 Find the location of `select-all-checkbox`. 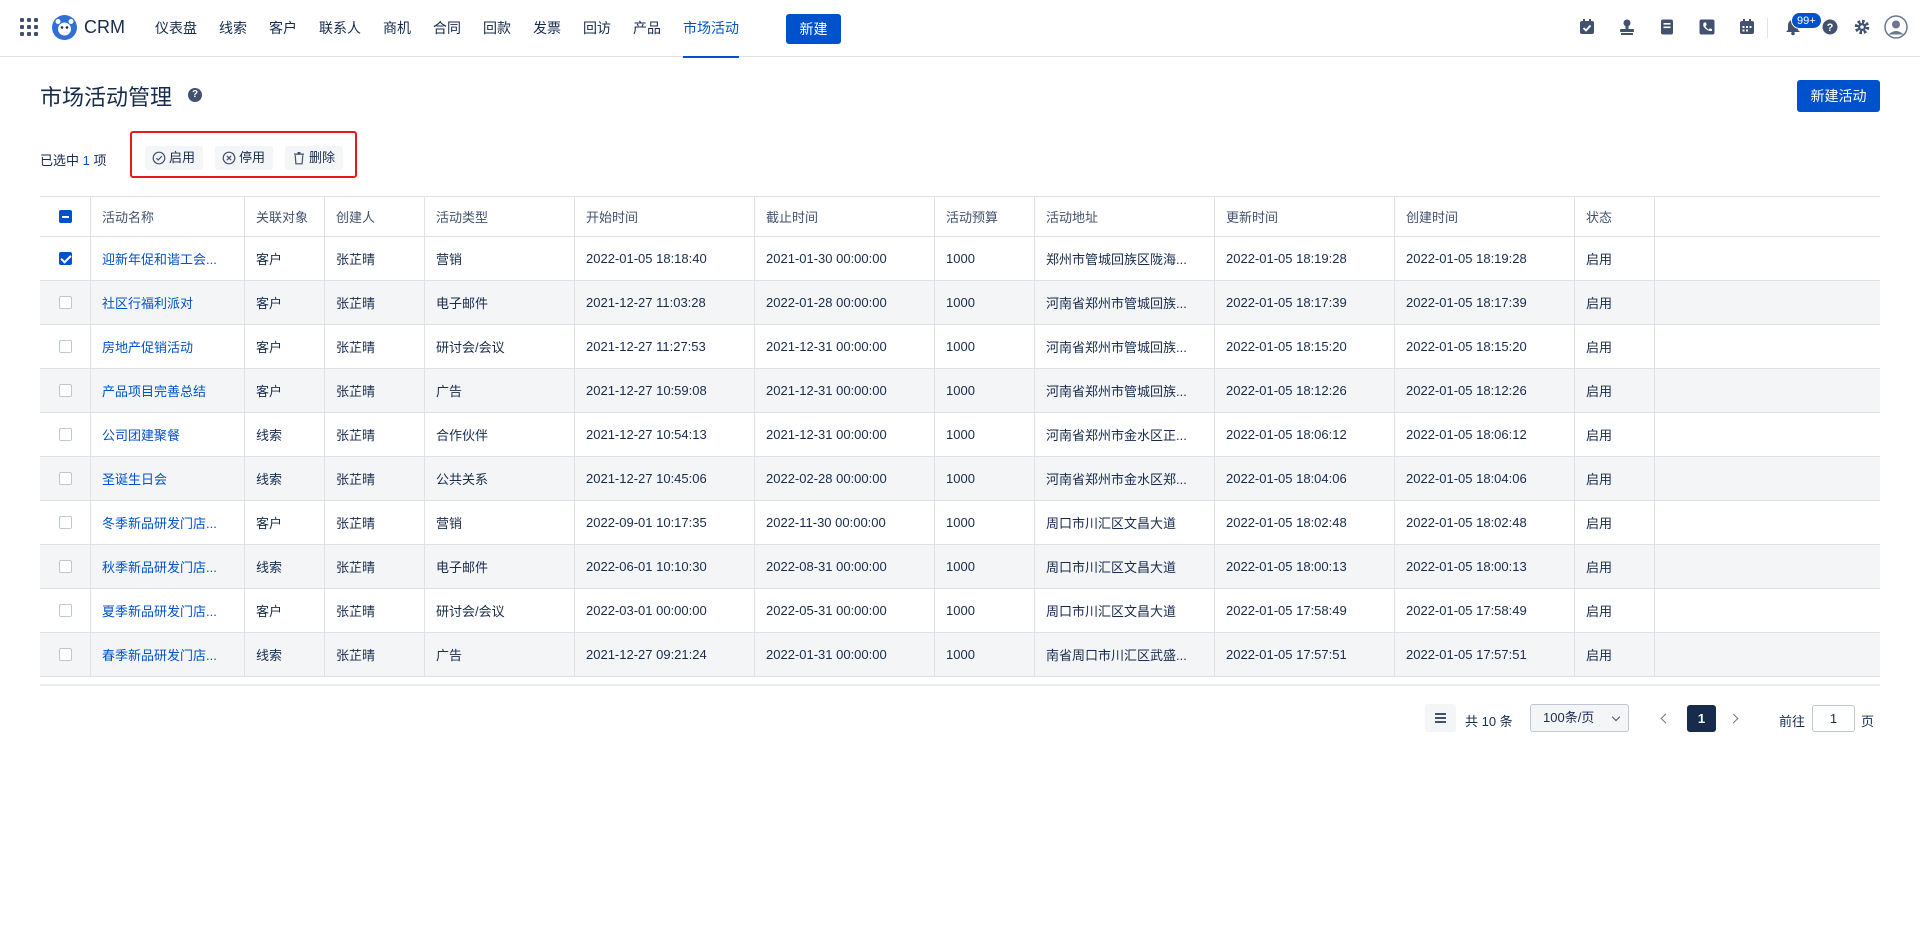

select-all-checkbox is located at coordinates (65, 216).